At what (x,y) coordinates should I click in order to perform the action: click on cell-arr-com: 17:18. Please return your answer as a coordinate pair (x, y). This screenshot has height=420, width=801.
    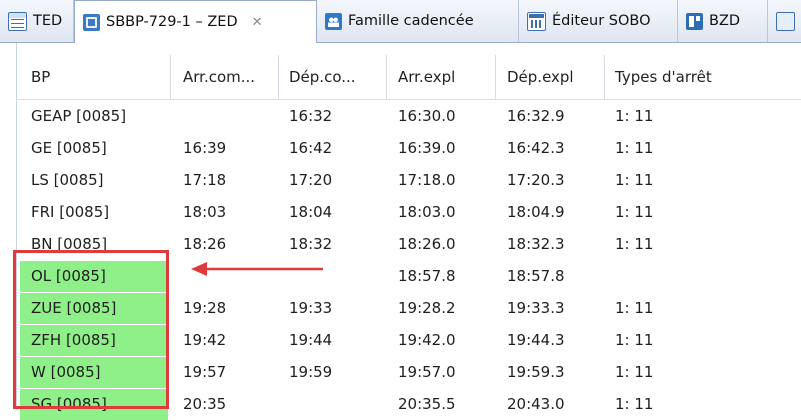
    Looking at the image, I should click on (204, 180).